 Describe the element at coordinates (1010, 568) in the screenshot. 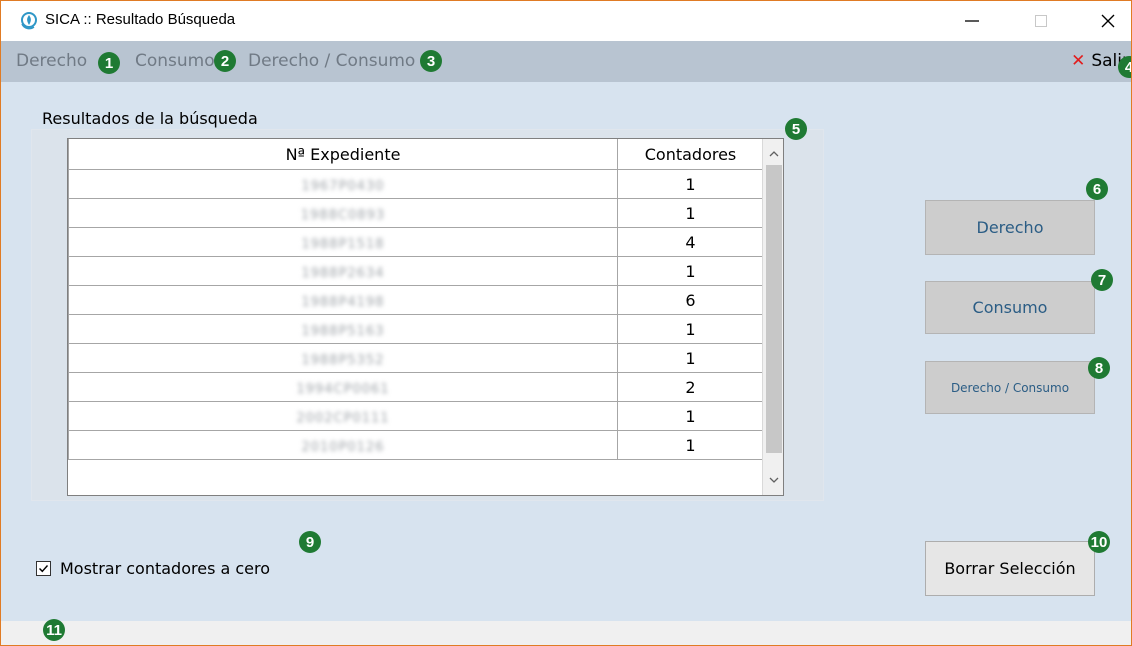

I see `clear-selection-button: Borrar Selección` at that location.